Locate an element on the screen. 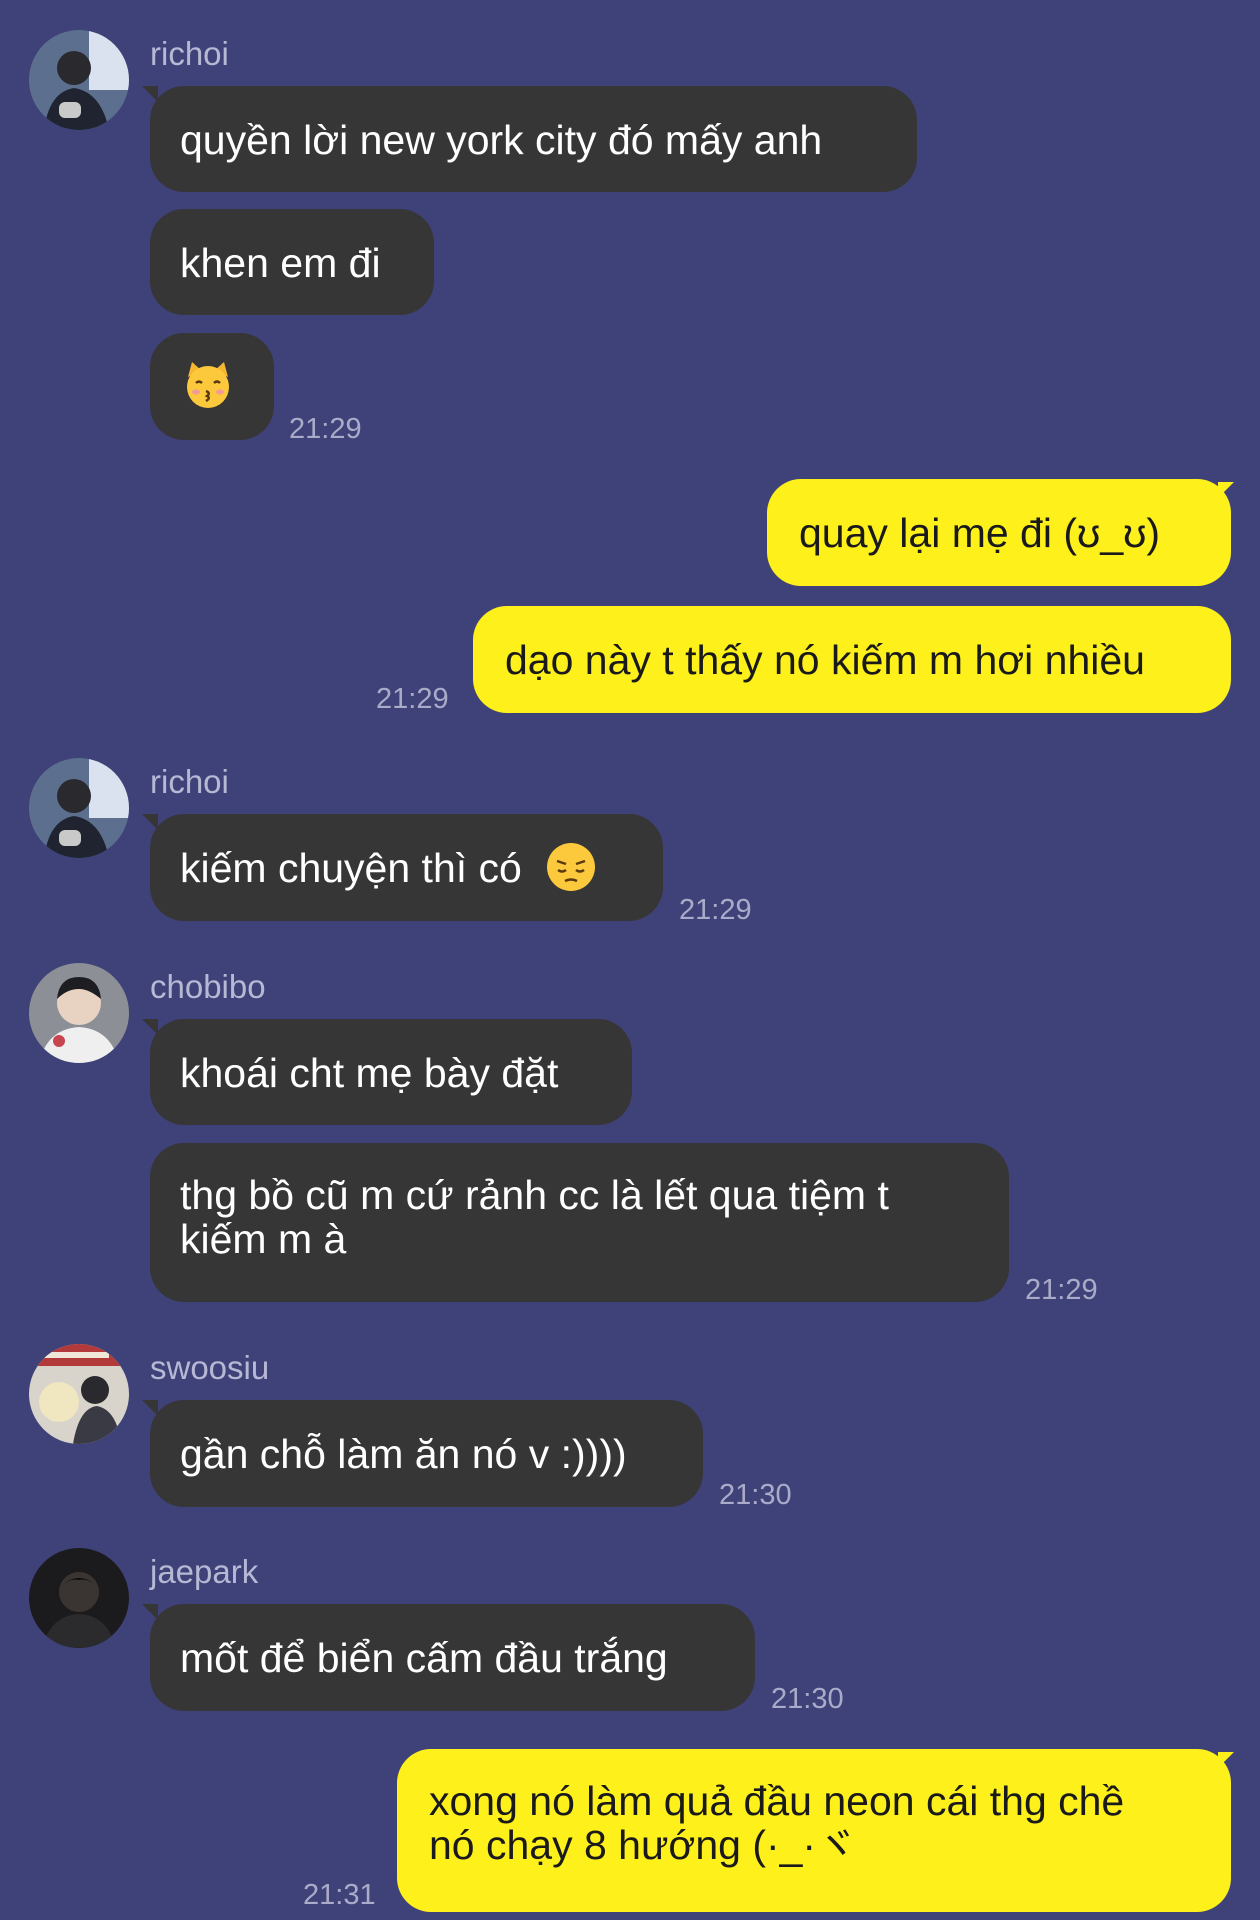 Image resolution: width=1260 pixels, height=1920 pixels. pensive-face-emoji-icon is located at coordinates (571, 867).